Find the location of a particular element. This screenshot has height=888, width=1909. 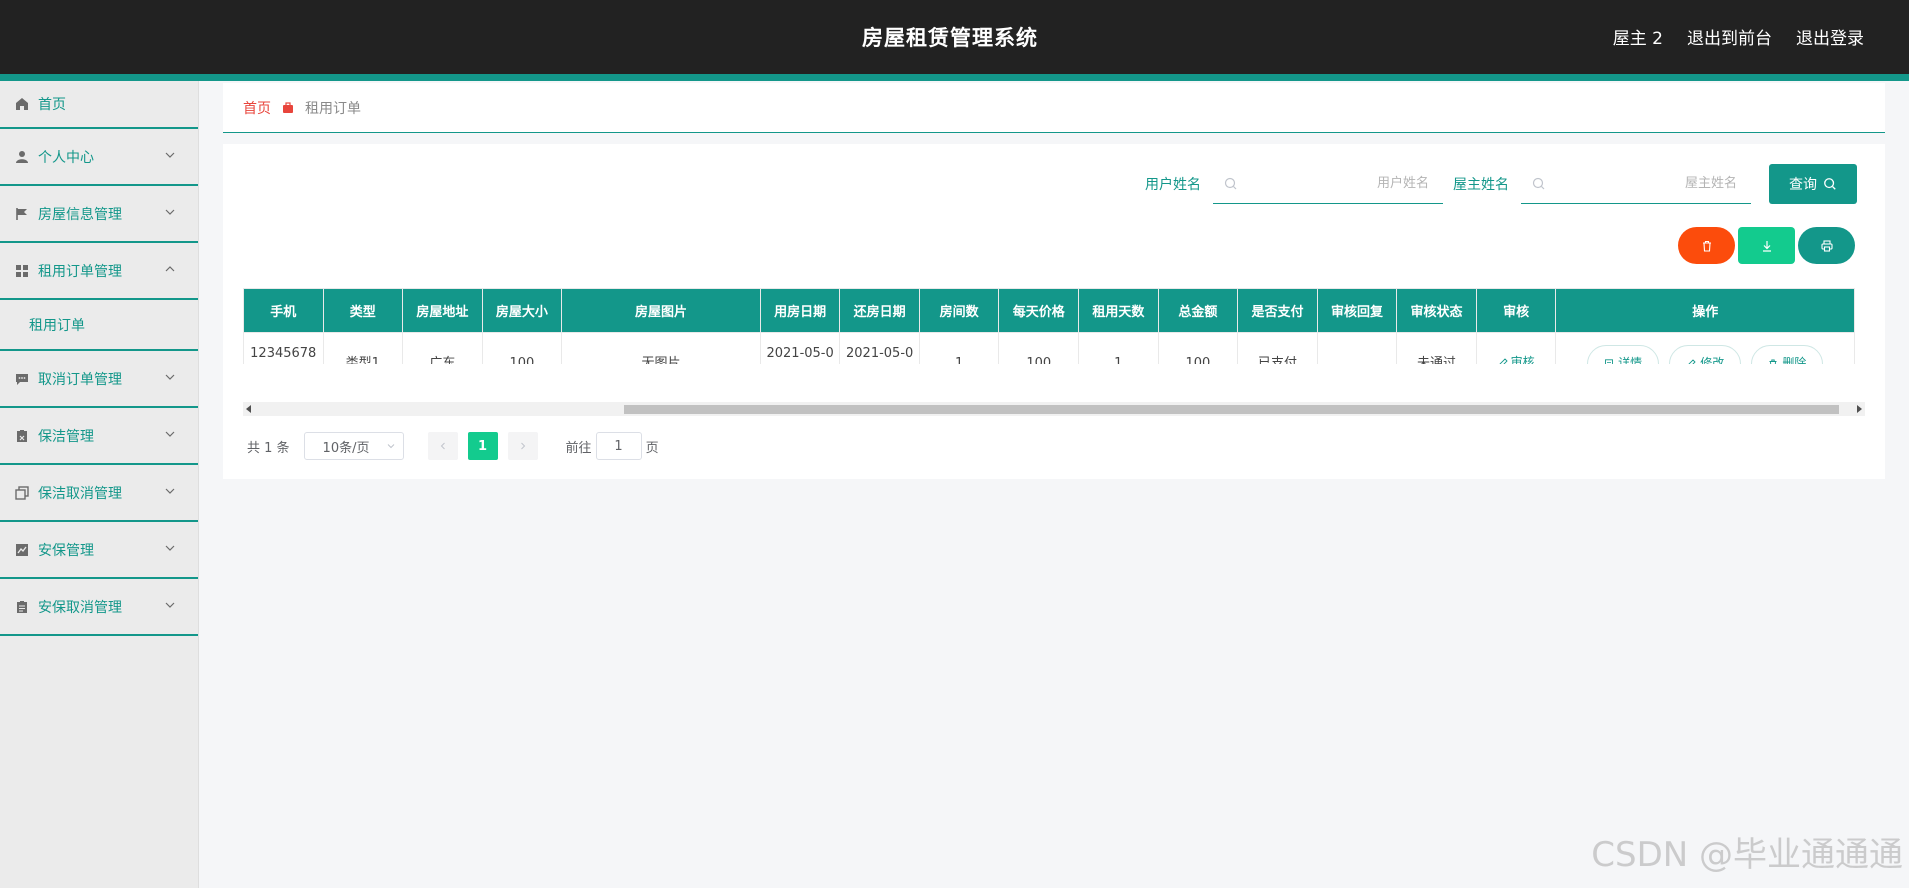

breadcrumb: 首页 租用订单 is located at coordinates (1054, 108).